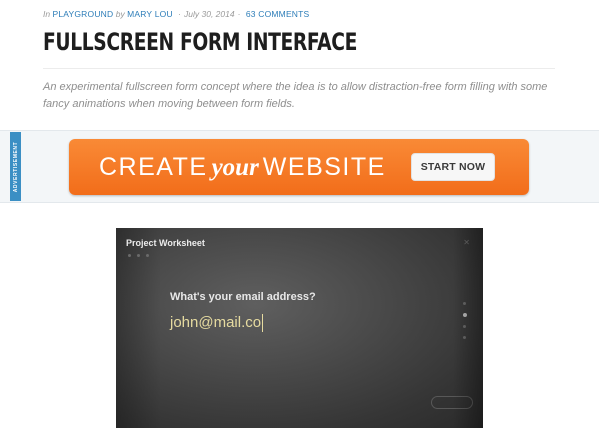 The height and width of the screenshot is (443, 599). I want to click on close-icon: ✕, so click(466, 242).